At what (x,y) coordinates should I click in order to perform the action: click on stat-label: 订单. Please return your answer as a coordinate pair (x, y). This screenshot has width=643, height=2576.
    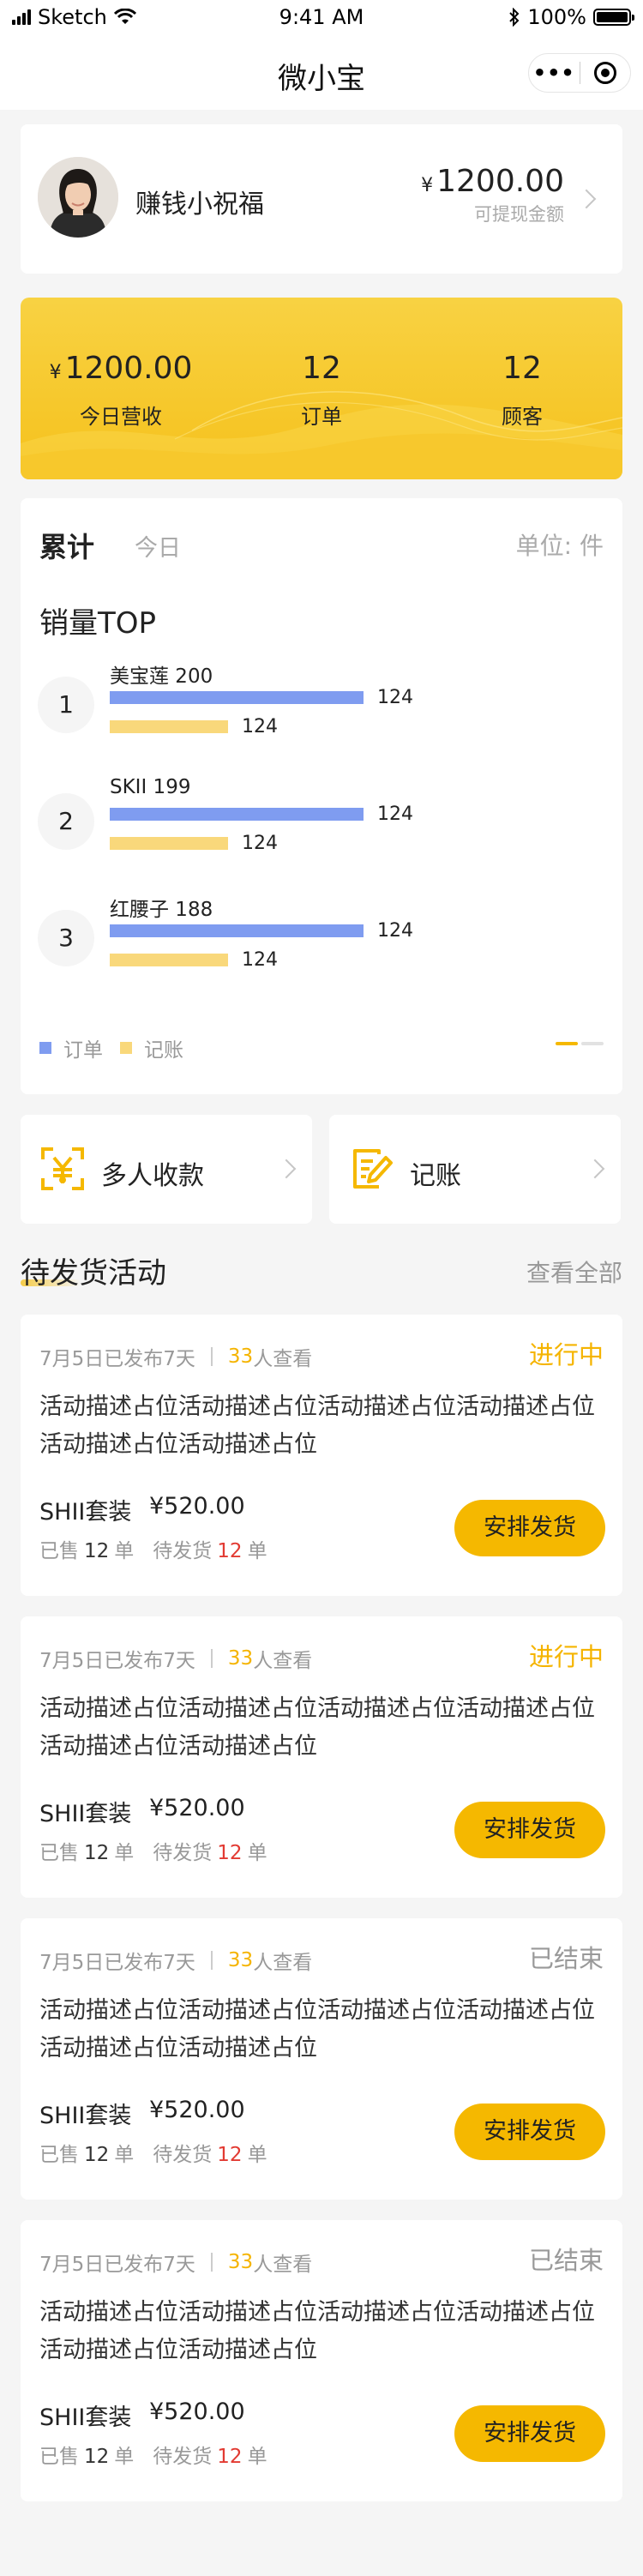
    Looking at the image, I should click on (321, 417).